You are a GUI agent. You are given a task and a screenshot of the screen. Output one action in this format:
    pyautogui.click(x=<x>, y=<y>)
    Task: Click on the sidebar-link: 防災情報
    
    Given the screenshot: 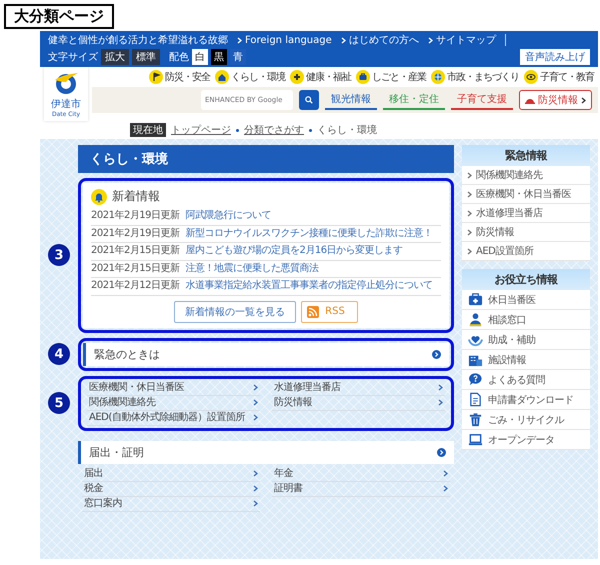 What is the action you would take?
    pyautogui.click(x=526, y=232)
    